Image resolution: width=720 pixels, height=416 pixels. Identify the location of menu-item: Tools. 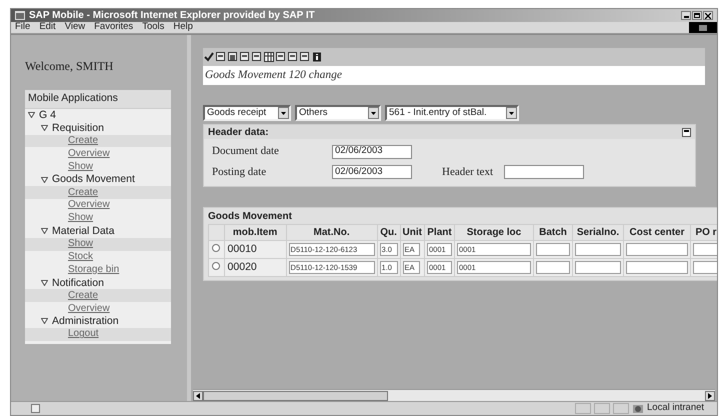
(153, 27).